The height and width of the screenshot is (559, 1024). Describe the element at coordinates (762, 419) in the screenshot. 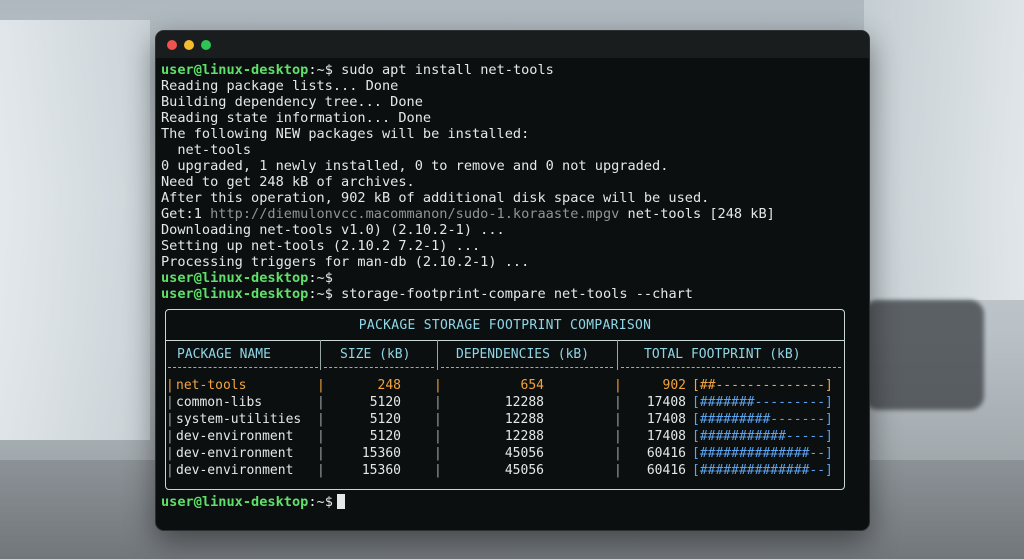

I see `footprint-bar: [#########-------]` at that location.